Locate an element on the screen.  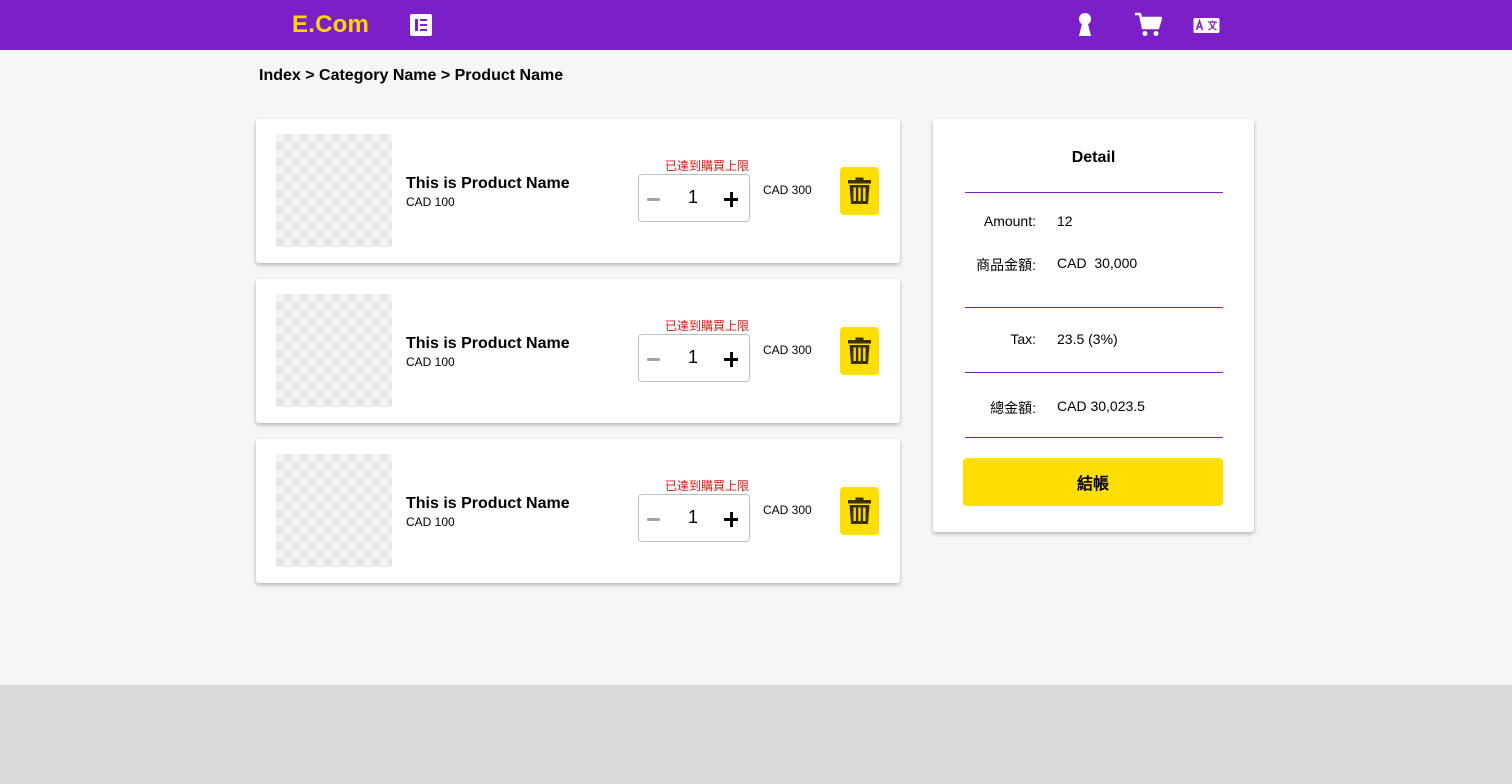
translate-icon is located at coordinates (1206, 26).